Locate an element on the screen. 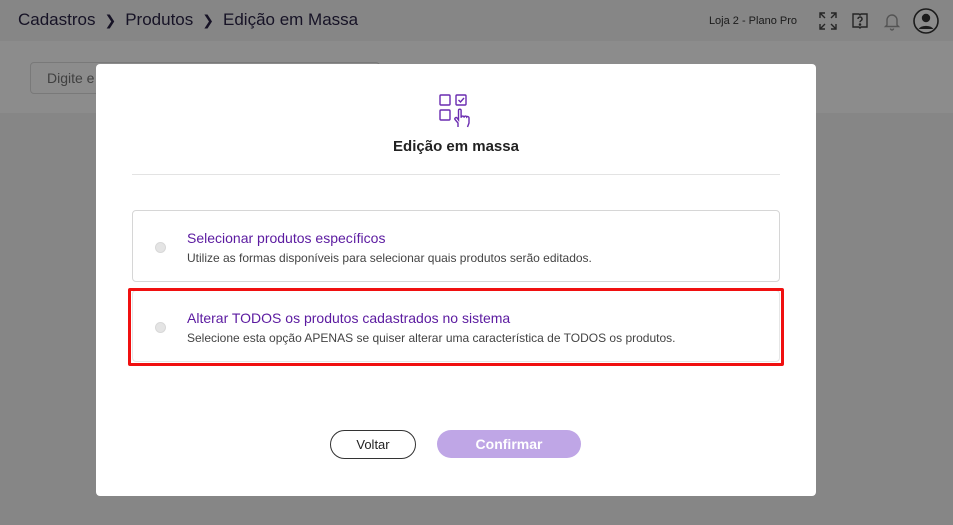 This screenshot has width=953, height=525. modal-title: Edição em massa is located at coordinates (456, 146).